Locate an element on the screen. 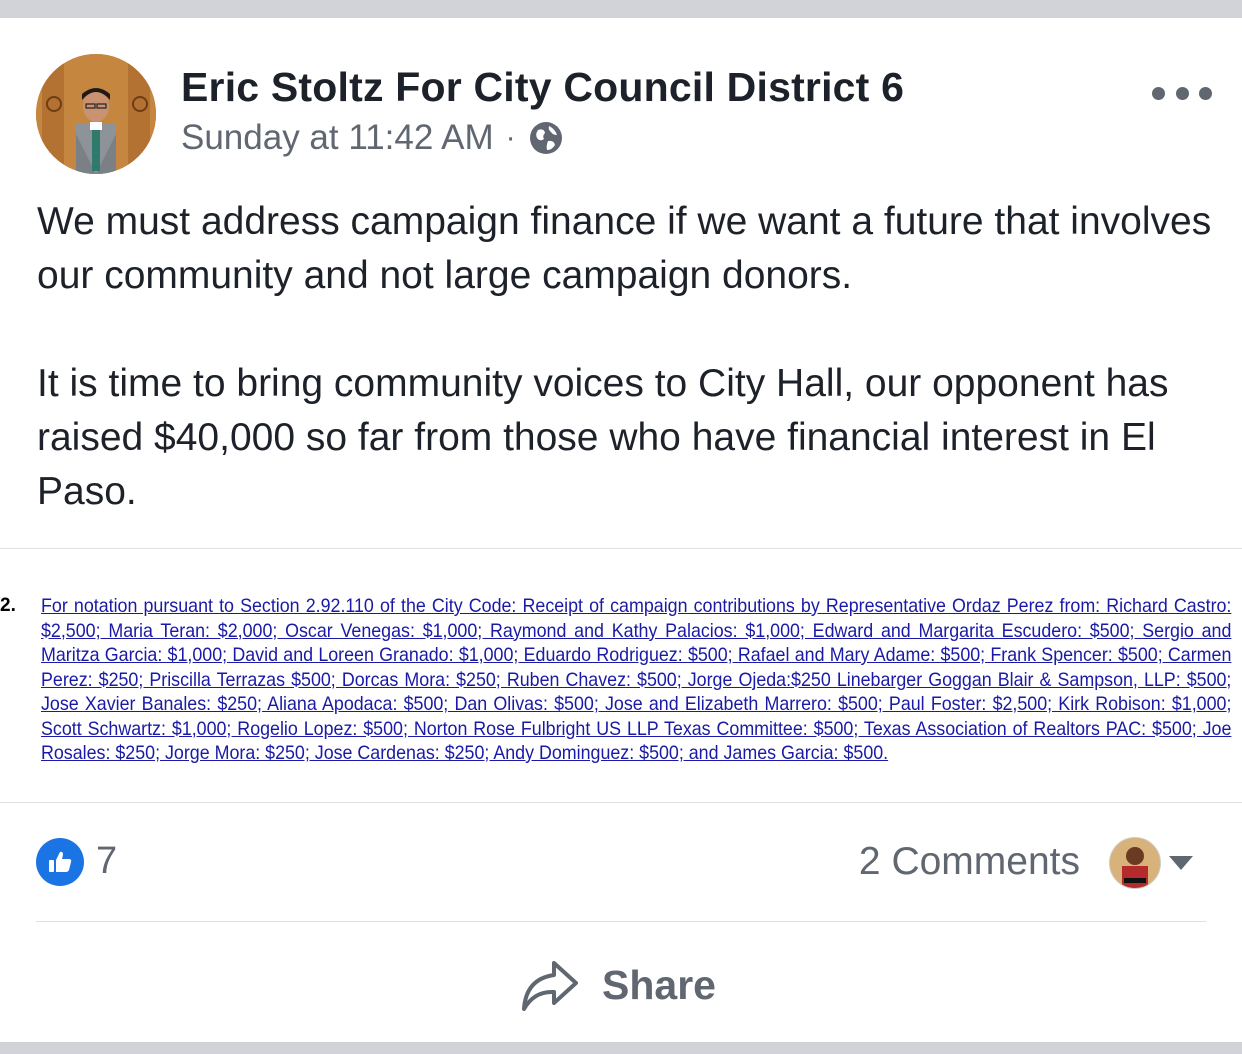 This screenshot has height=1054, width=1242. share-arrow-icon is located at coordinates (550, 986).